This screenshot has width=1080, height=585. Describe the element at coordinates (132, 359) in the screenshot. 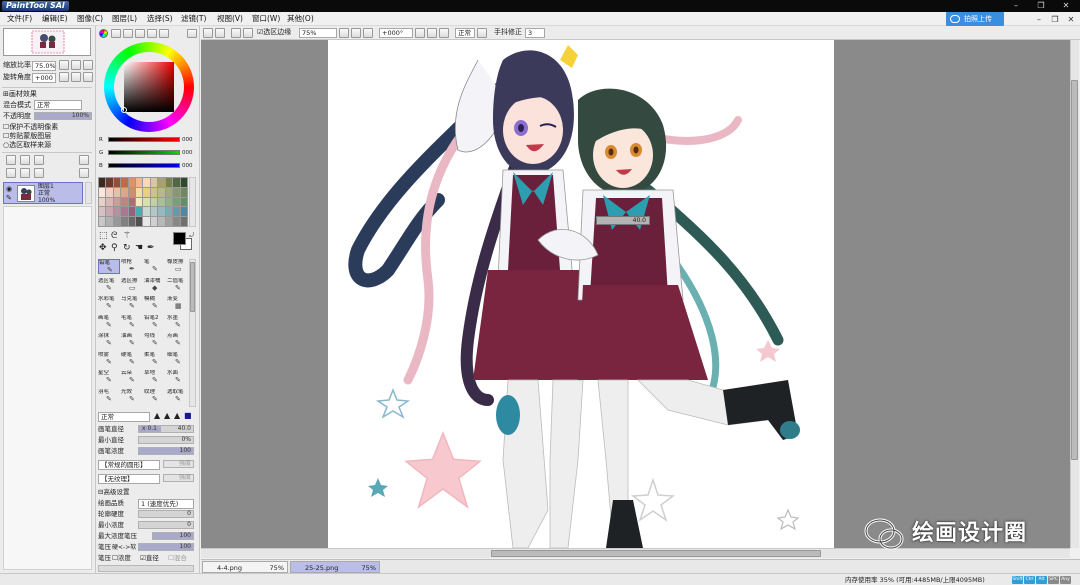

I see `brush-tool: 硬笔 ✎` at that location.